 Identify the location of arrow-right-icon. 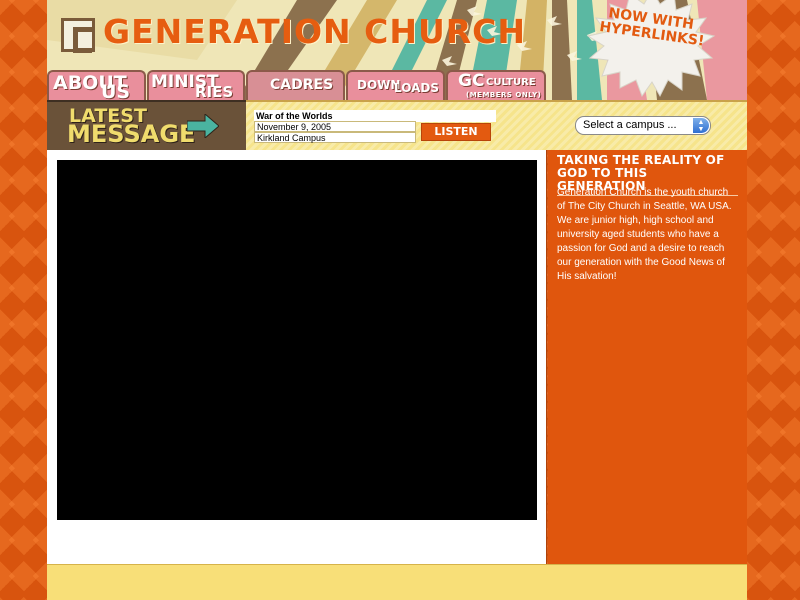
(203, 126).